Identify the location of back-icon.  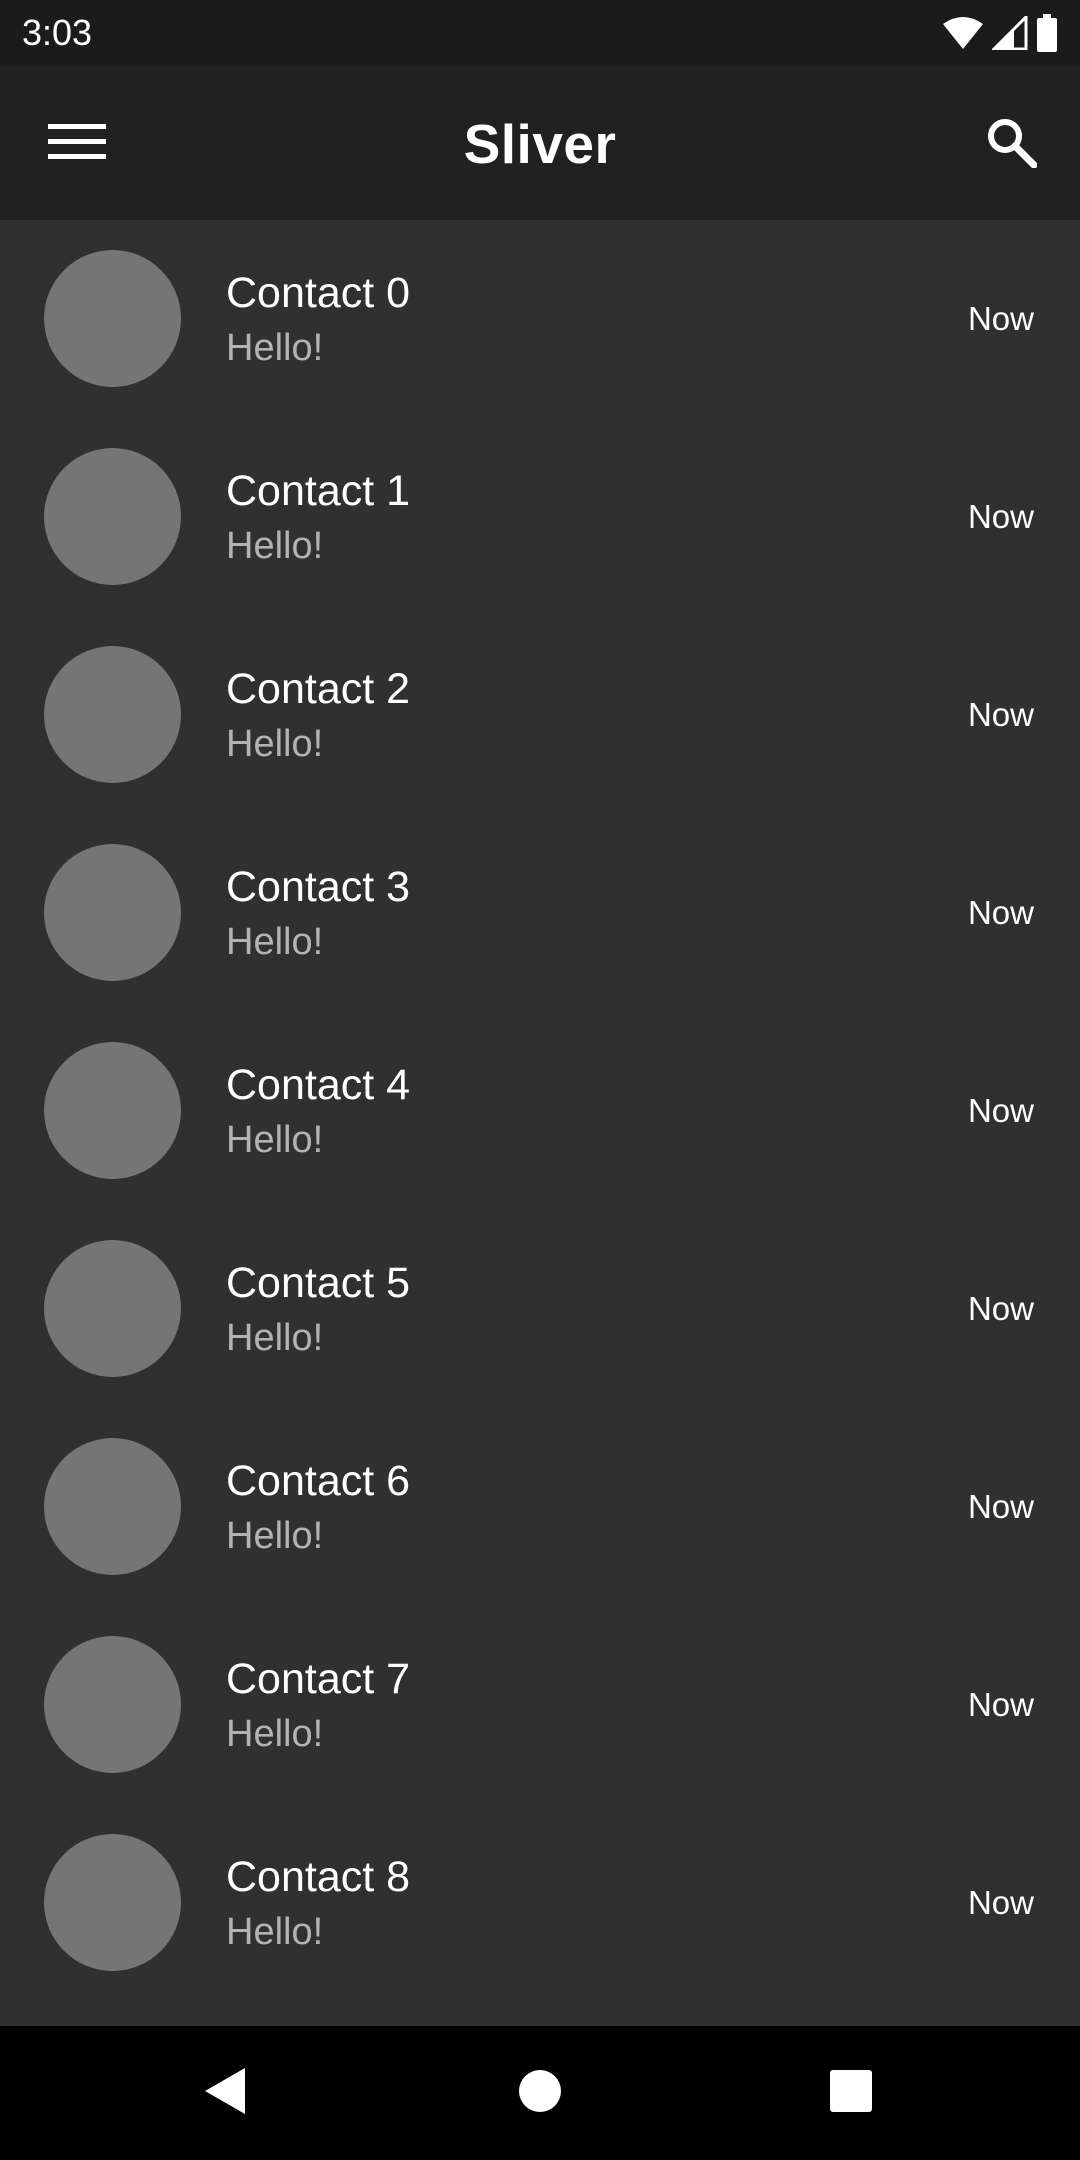
(225, 2093).